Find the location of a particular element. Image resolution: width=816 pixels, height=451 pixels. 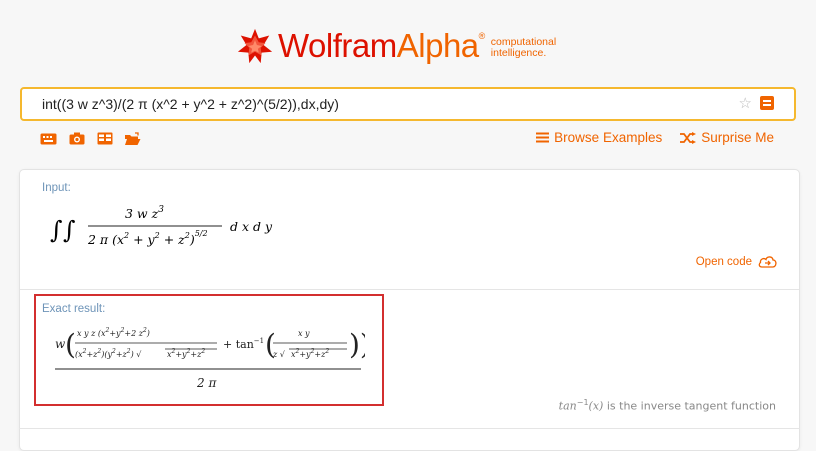

input-formula: ∫ ∫ 3 w z3 2 π (x2 + y2 + z2)5/2 d x d y is located at coordinates (161, 226).